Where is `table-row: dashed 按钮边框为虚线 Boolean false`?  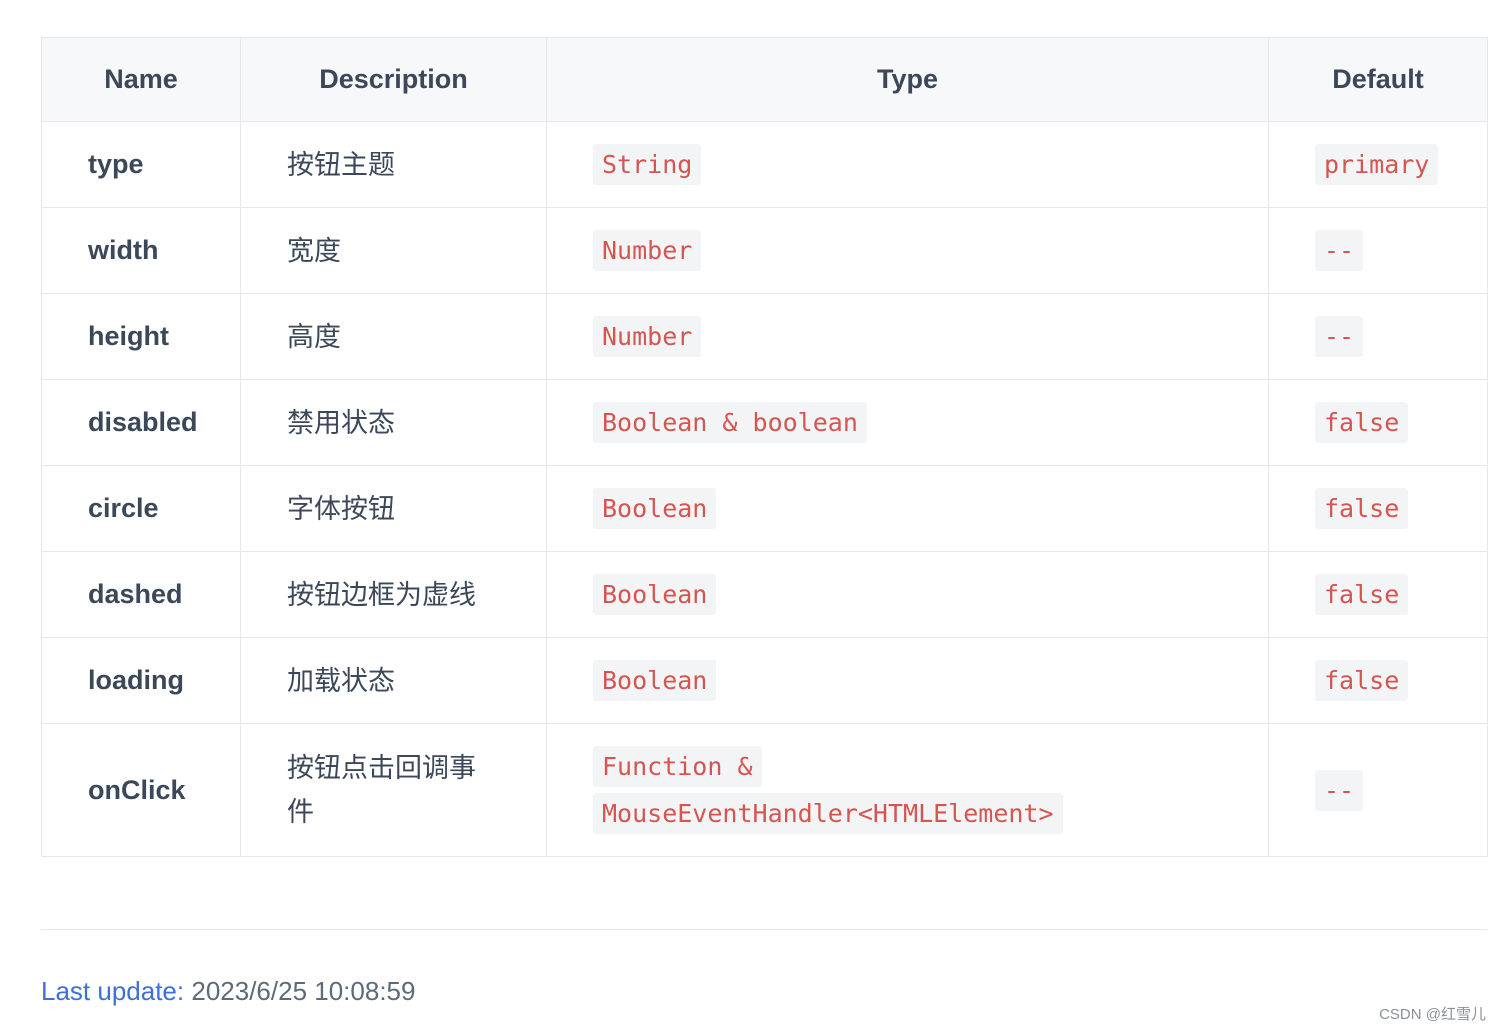 table-row: dashed 按钮边框为虚线 Boolean false is located at coordinates (764, 594).